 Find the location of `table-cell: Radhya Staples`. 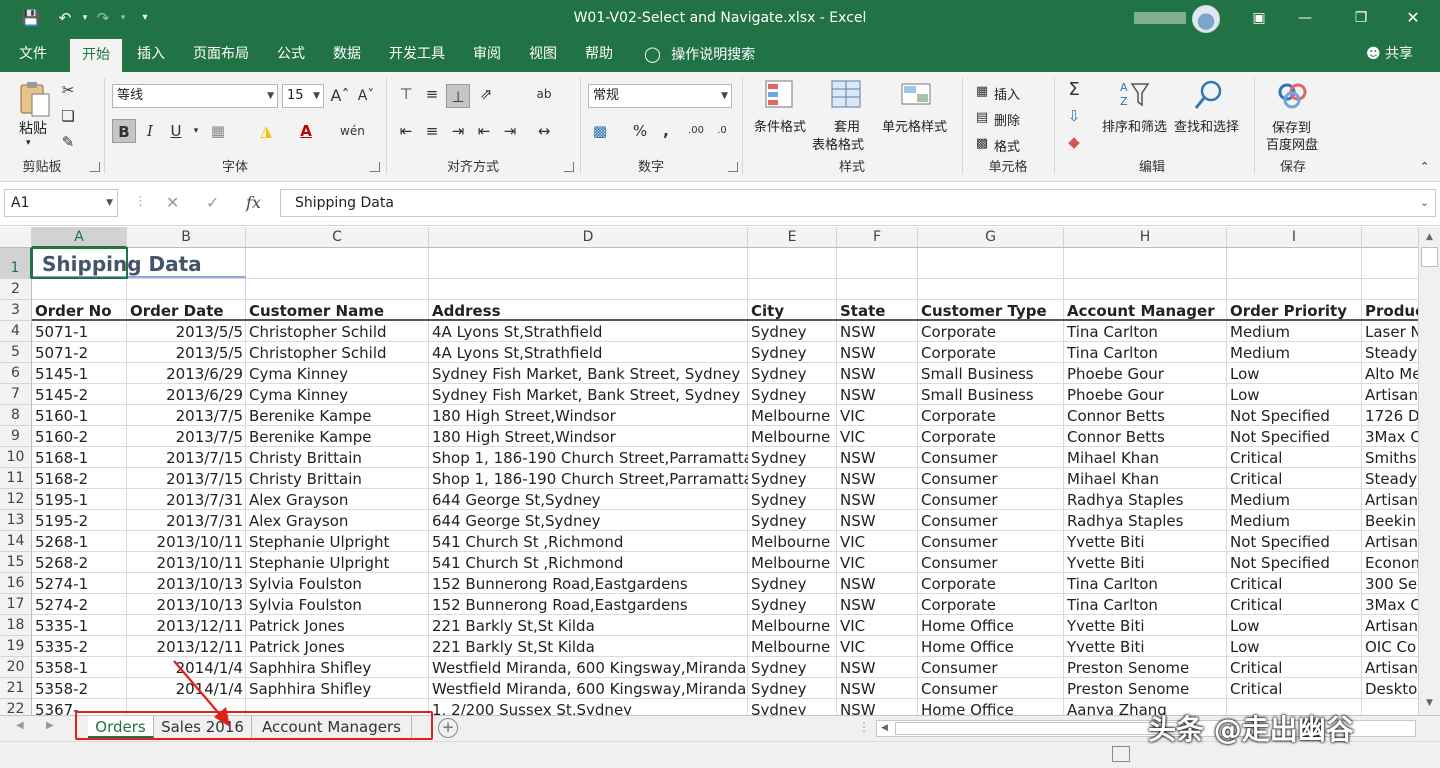

table-cell: Radhya Staples is located at coordinates (1145, 500).